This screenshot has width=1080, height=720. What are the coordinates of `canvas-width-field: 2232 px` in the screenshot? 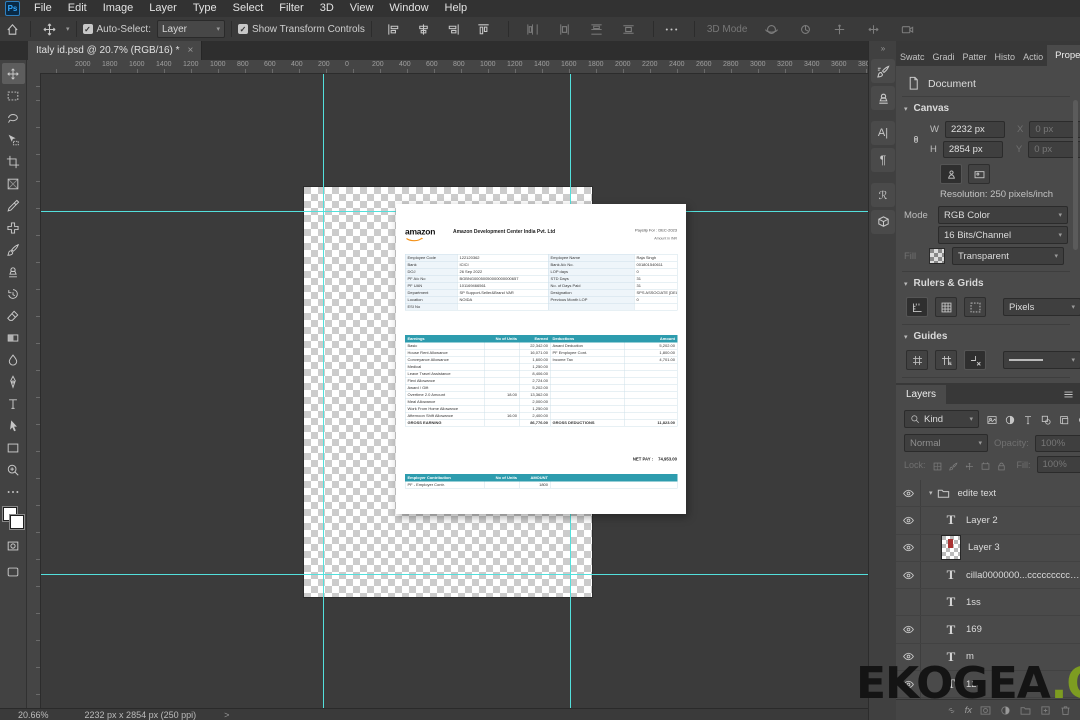 It's located at (974, 129).